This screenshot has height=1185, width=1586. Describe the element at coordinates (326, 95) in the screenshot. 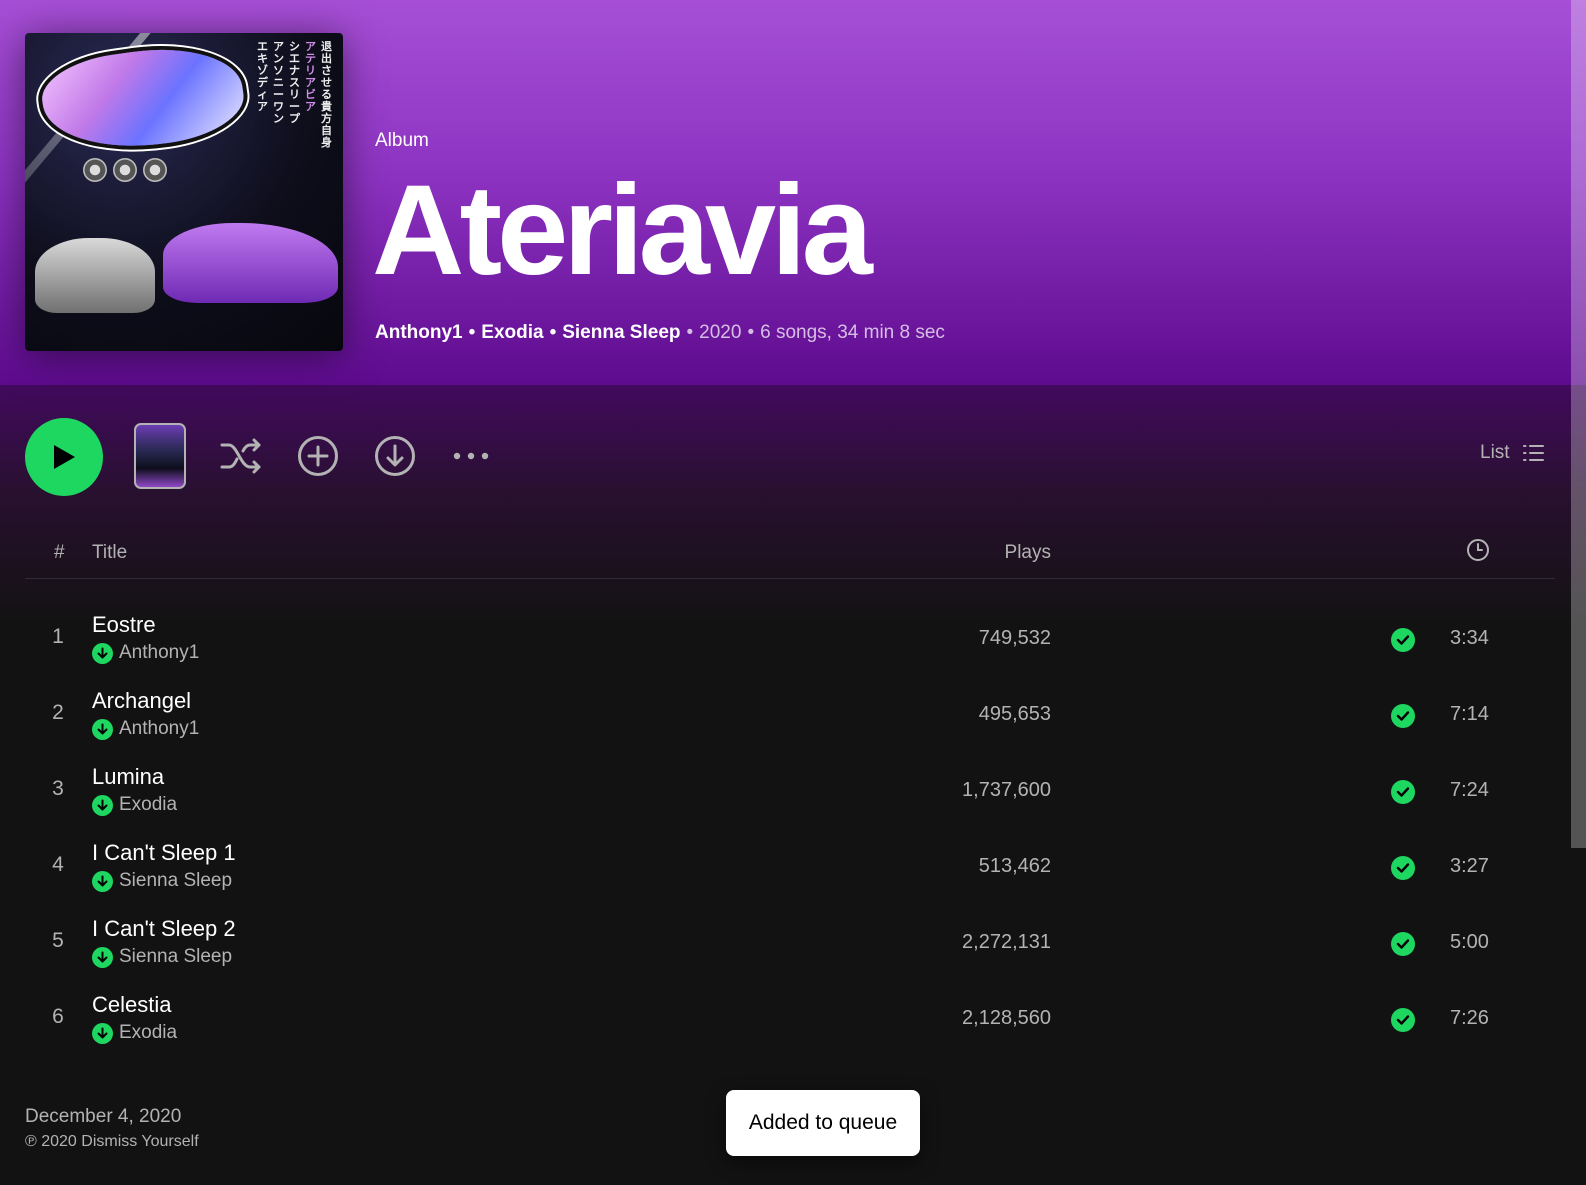

I see `cover-japanese-text: 退出させる貴方自身` at that location.